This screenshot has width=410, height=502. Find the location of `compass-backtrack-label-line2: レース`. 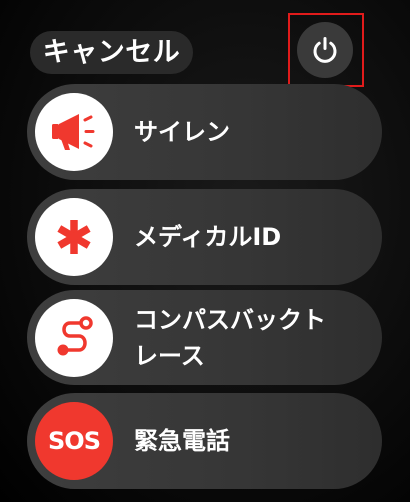

compass-backtrack-label-line2: レース is located at coordinates (169, 356).